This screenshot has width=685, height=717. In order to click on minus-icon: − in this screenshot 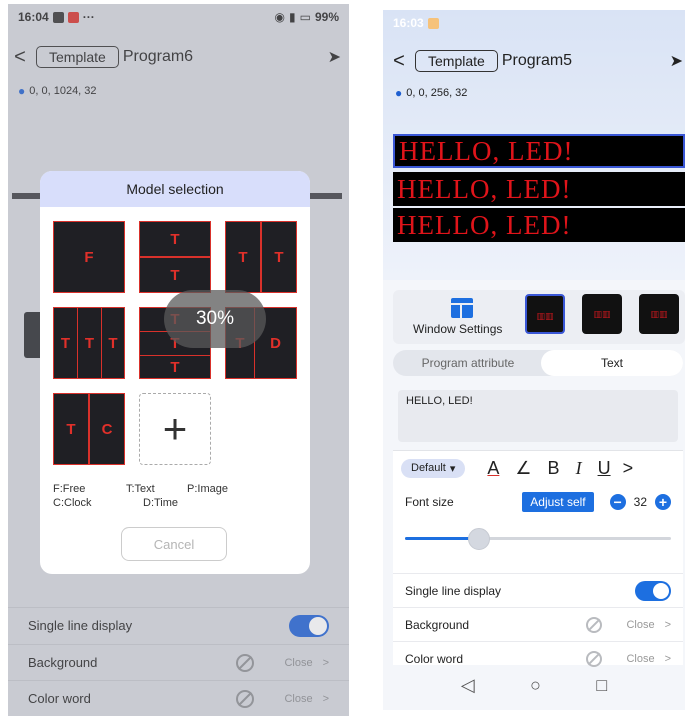, I will do `click(617, 502)`.